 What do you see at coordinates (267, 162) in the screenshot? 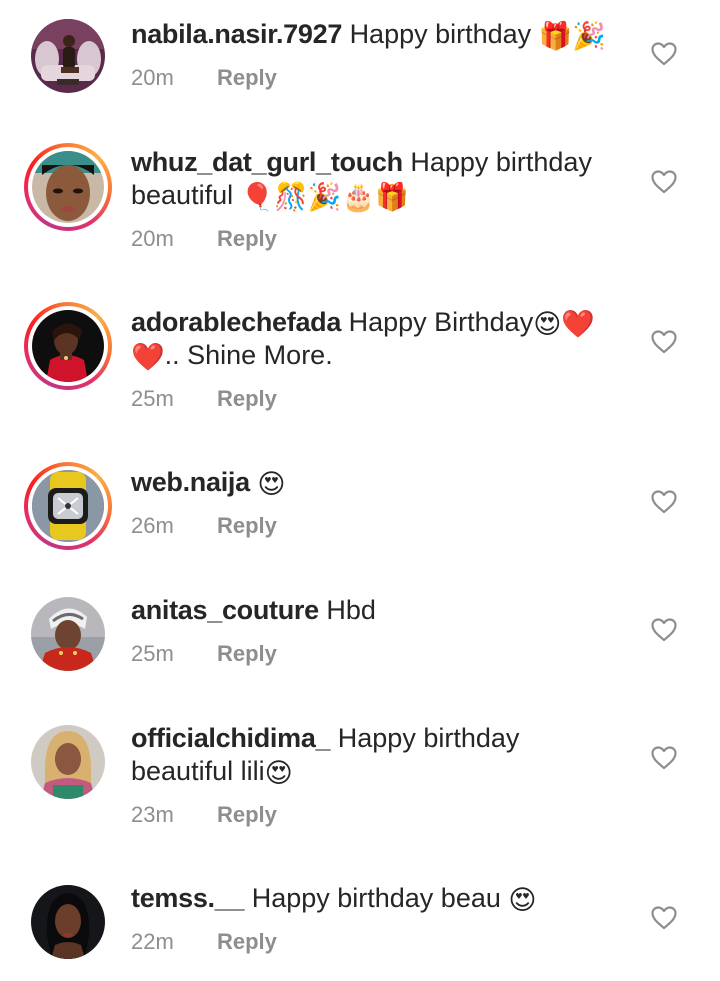
I see `comment-username: whuz_dat_gurl_touch` at bounding box center [267, 162].